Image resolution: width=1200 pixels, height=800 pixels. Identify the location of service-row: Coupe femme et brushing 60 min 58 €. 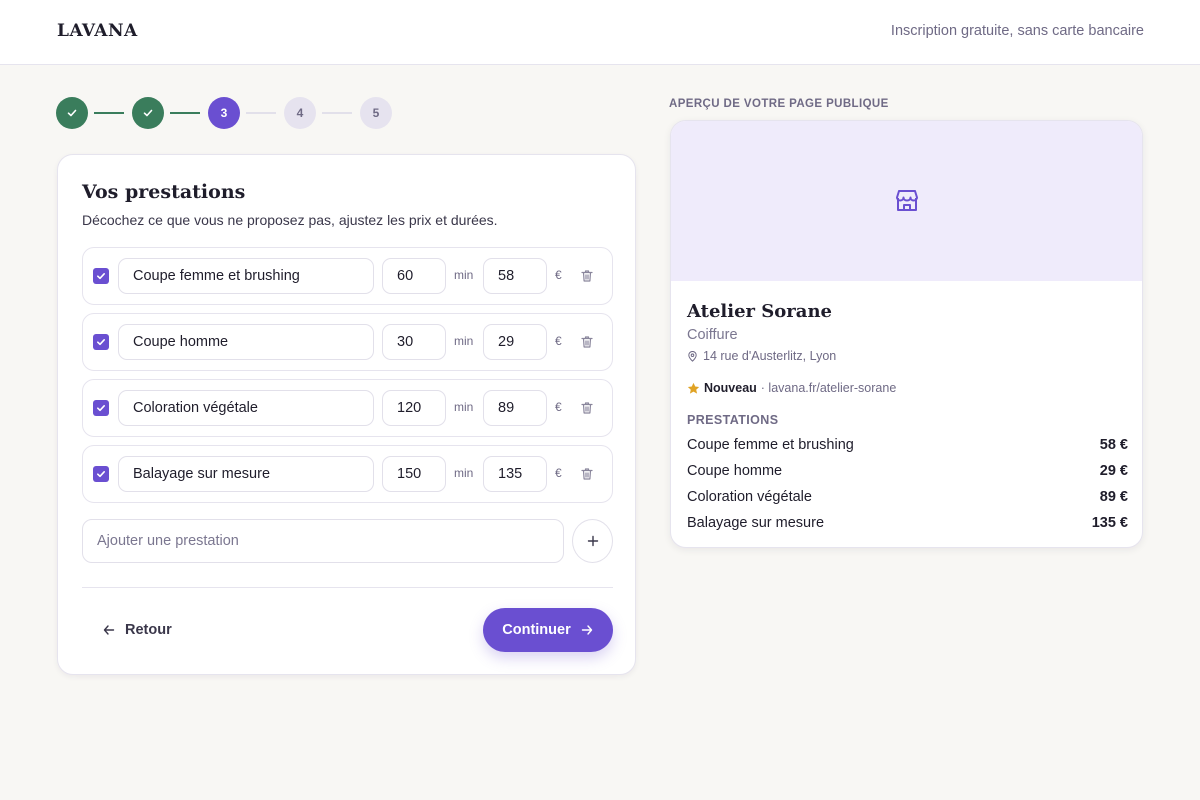
(347, 276).